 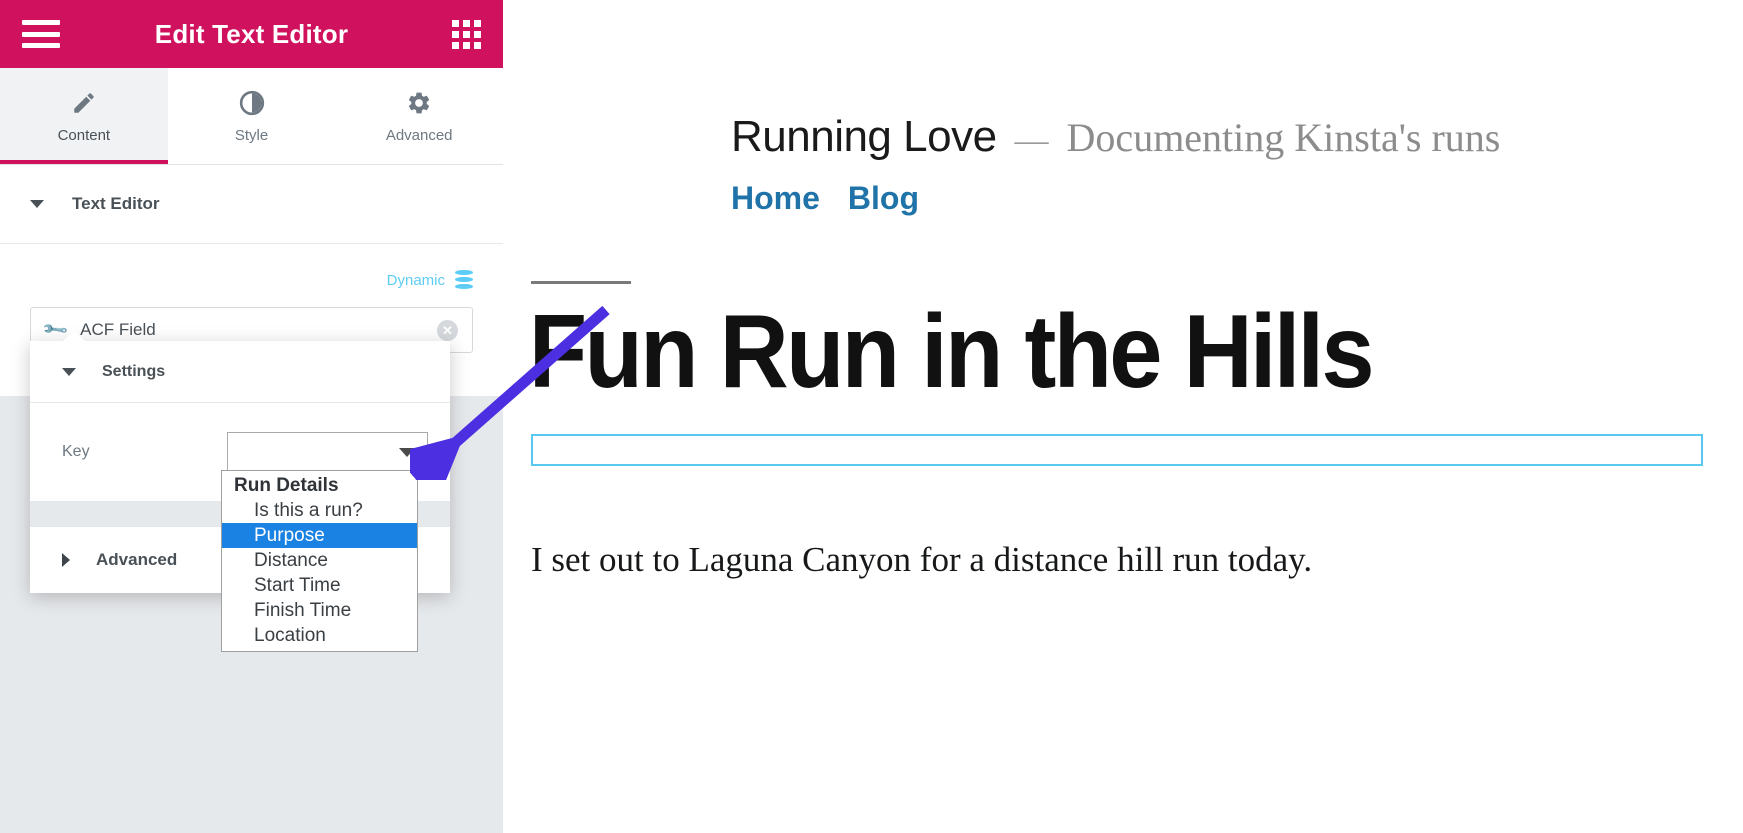 I want to click on dynamic-label: Dynamic, so click(x=416, y=280).